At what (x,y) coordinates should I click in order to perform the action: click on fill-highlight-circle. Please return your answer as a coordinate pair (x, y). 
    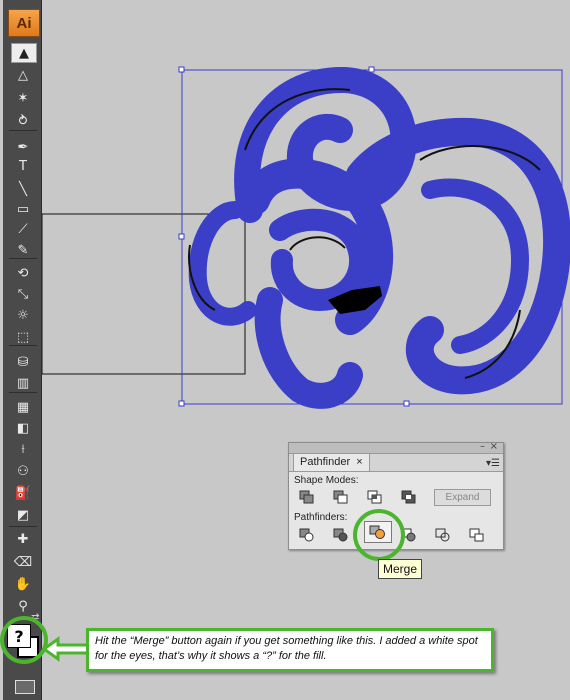
    Looking at the image, I should click on (24, 640).